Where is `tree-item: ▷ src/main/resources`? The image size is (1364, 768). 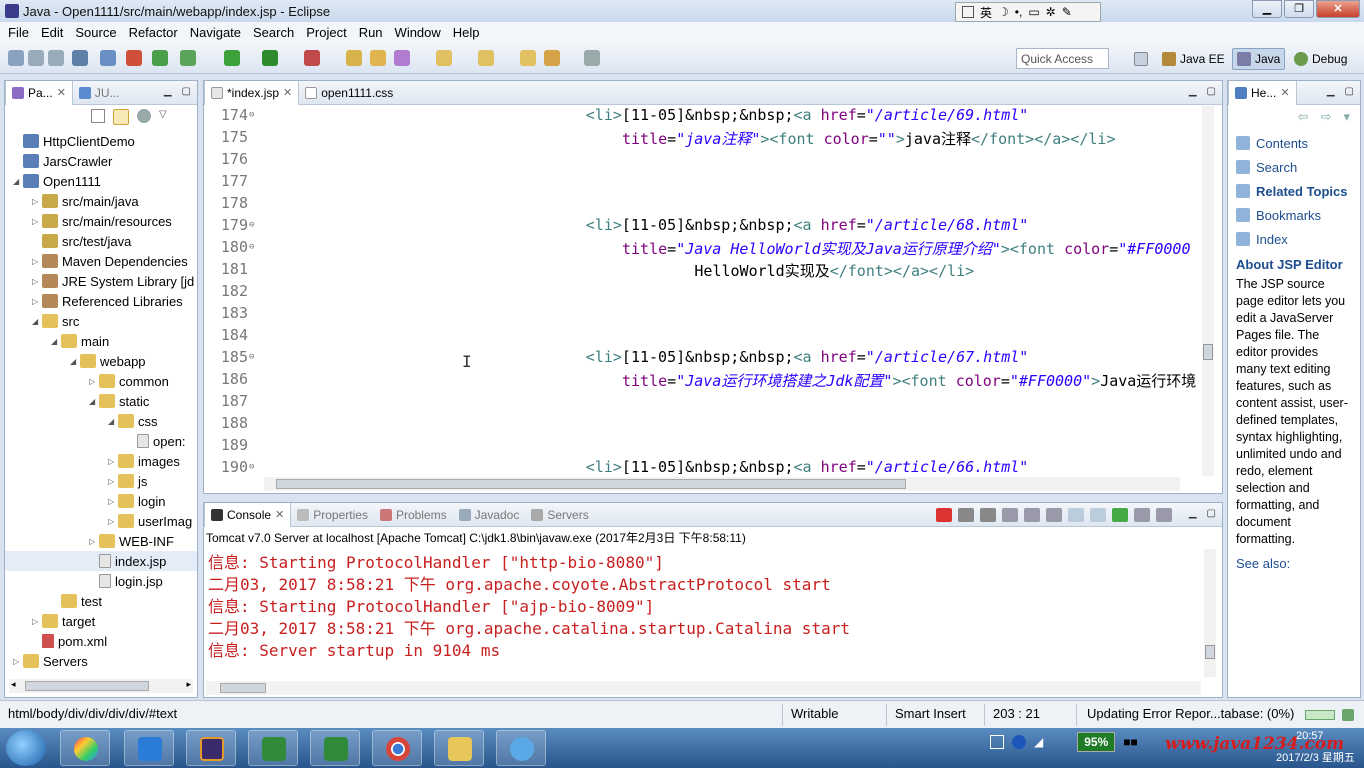
tree-item: ▷ src/main/resources is located at coordinates (101, 221).